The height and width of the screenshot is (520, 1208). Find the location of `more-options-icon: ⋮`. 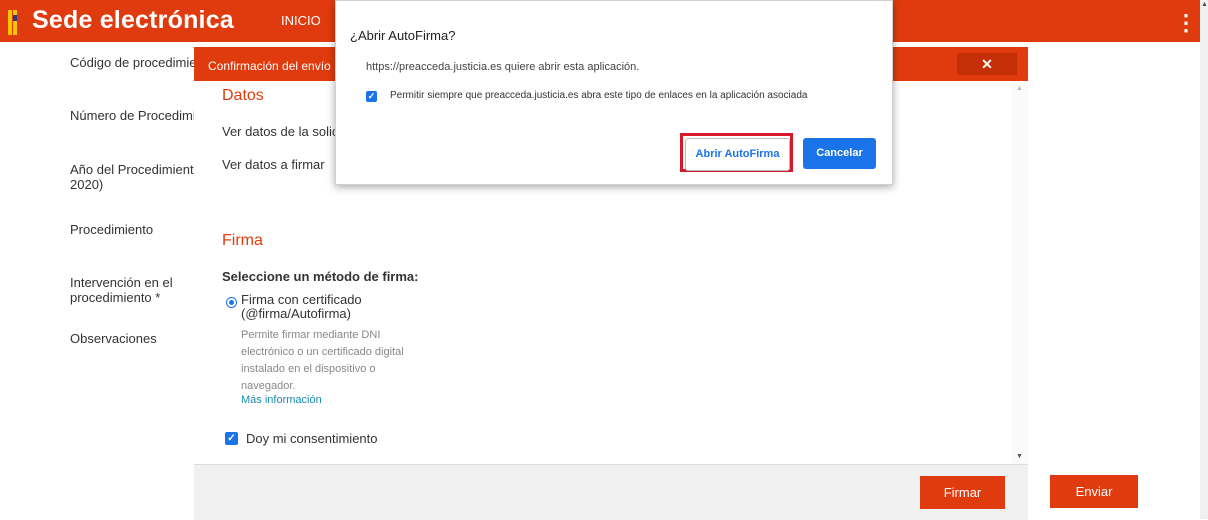

more-options-icon: ⋮ is located at coordinates (1186, 23).